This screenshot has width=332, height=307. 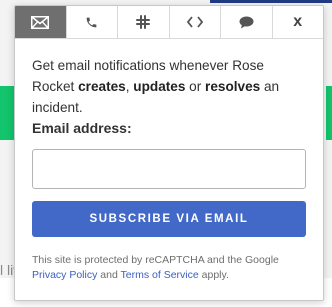 What do you see at coordinates (160, 275) in the screenshot?
I see `terms-of-service-link: Terms of Service` at bounding box center [160, 275].